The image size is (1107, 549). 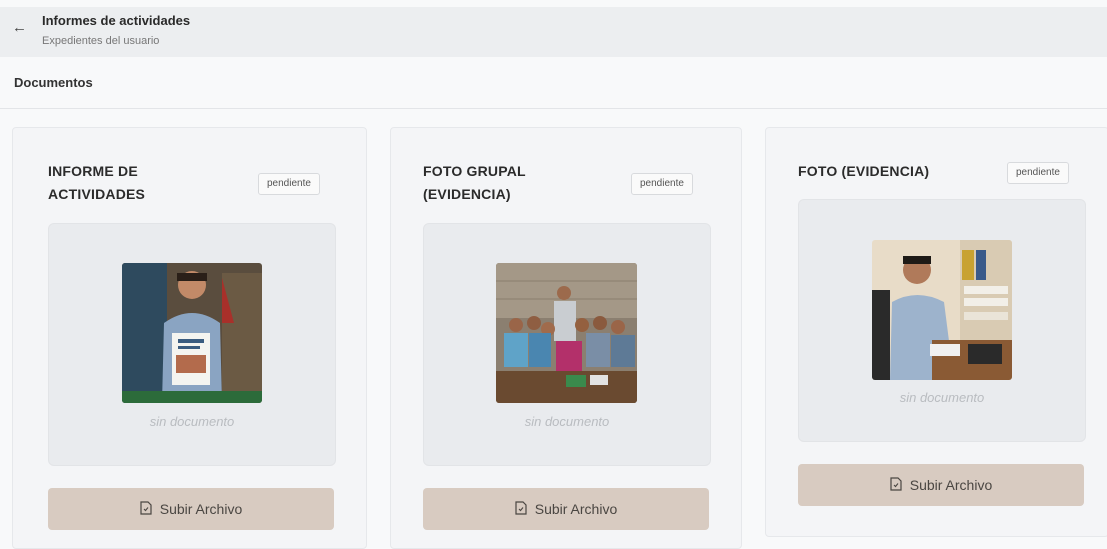 I want to click on card-title: FOTO (EVIDENCIA), so click(x=863, y=171).